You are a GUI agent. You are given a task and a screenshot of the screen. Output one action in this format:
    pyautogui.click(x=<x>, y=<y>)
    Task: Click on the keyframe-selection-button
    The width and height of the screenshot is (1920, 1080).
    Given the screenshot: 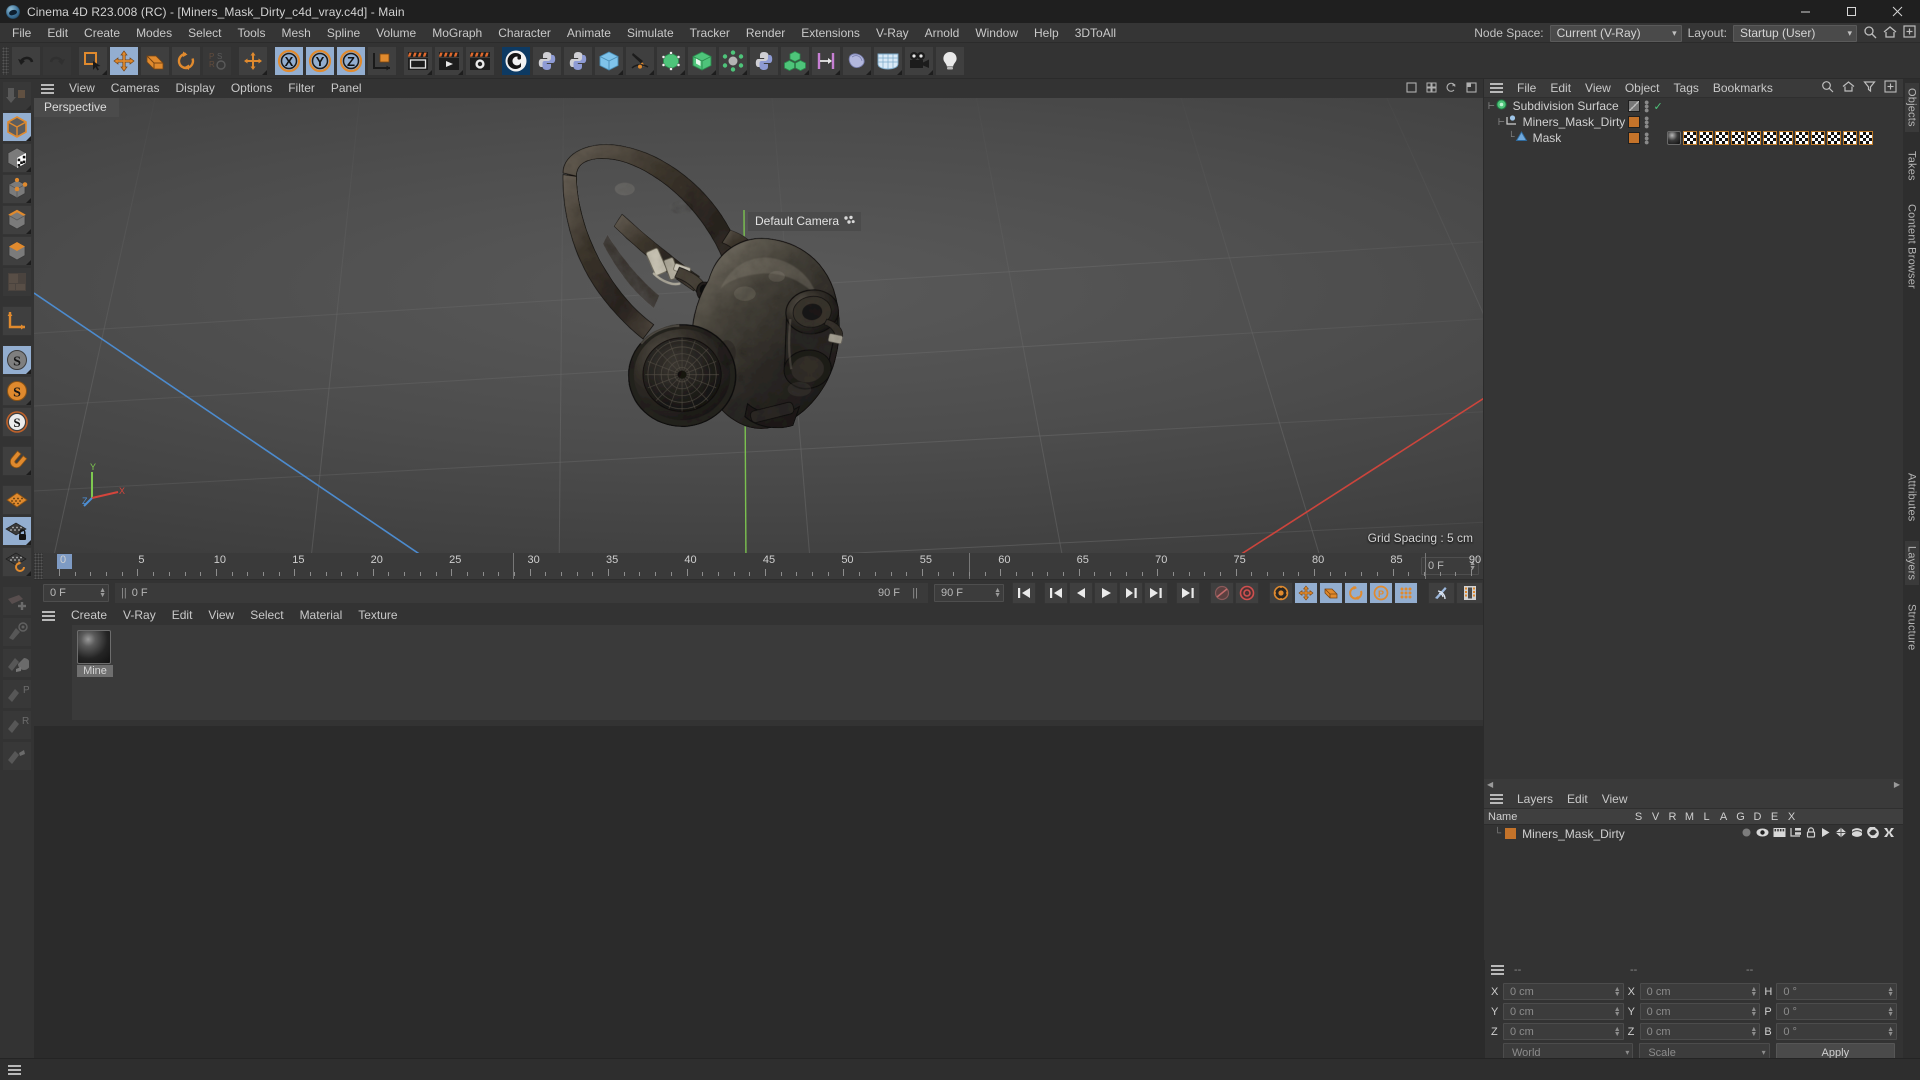 What is the action you would take?
    pyautogui.click(x=1281, y=593)
    